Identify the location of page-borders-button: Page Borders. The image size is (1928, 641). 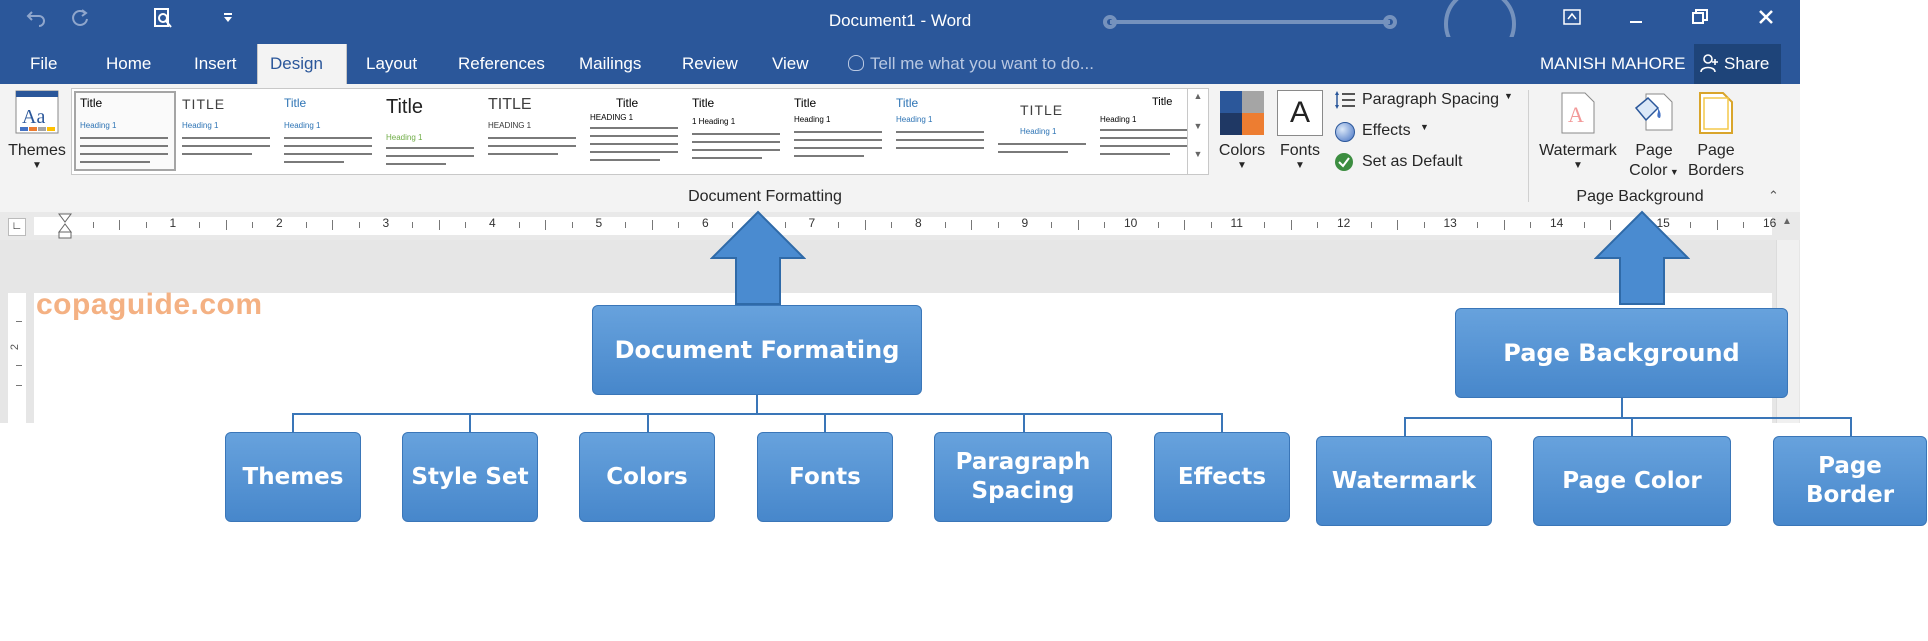
(1716, 136).